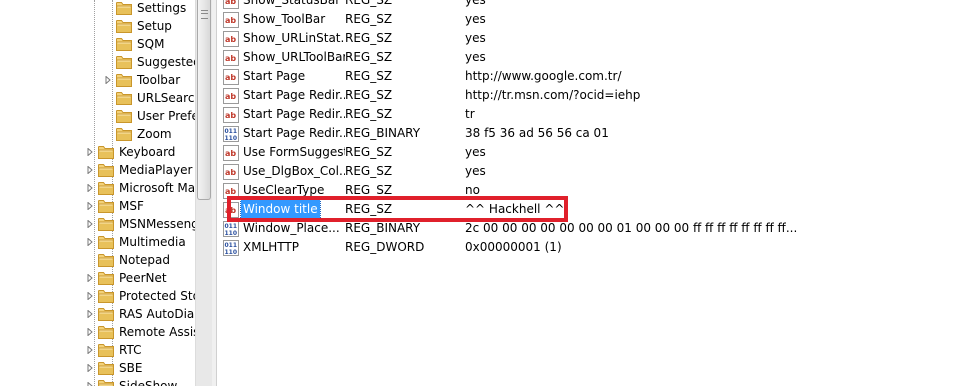  I want to click on tree-item: SBE, so click(113, 368).